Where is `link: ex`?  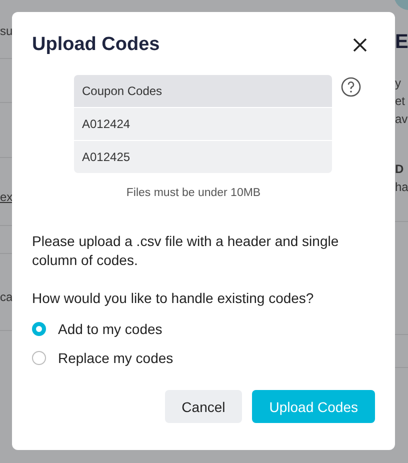
link: ex is located at coordinates (6, 197).